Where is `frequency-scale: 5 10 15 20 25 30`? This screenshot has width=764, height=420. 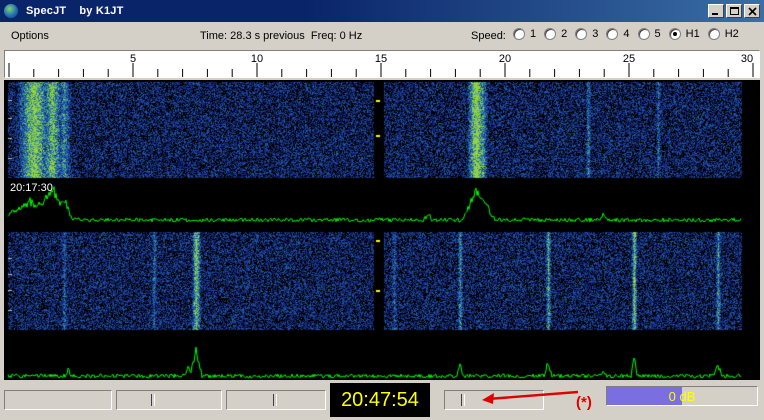
frequency-scale: 5 10 15 20 25 30 is located at coordinates (382, 64).